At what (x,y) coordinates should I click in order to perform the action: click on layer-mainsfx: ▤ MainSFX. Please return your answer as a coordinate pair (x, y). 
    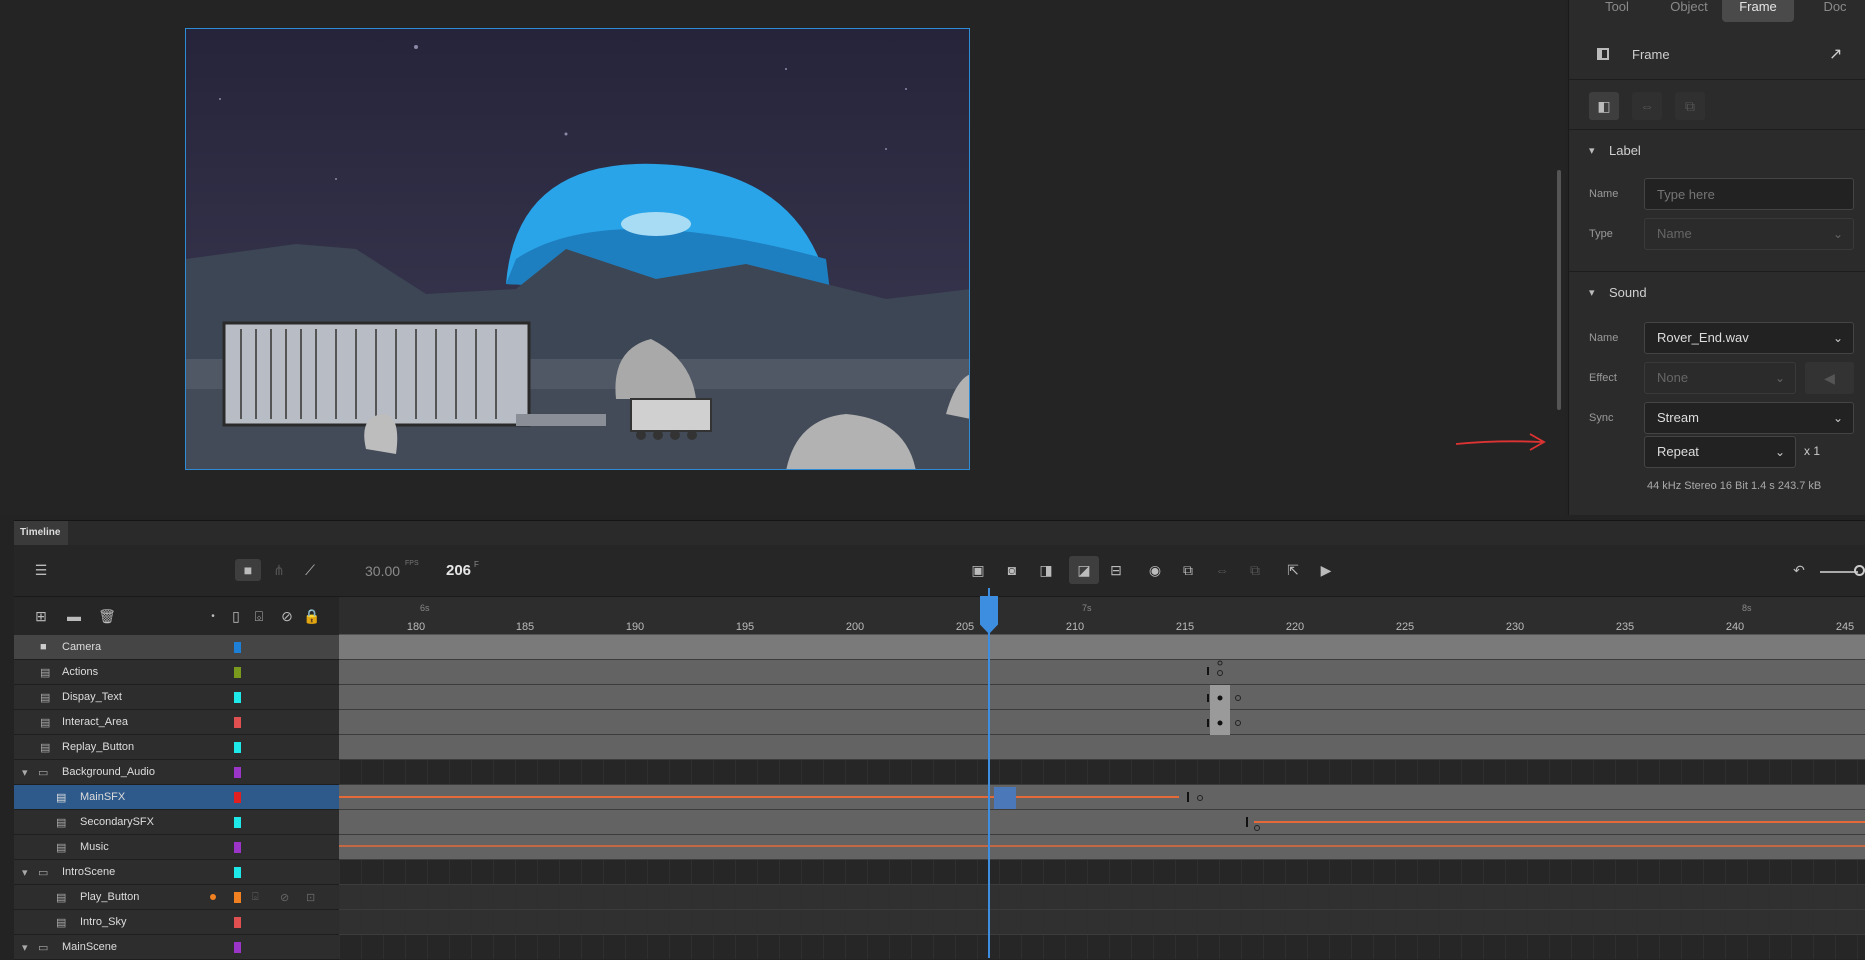
    Looking at the image, I should click on (176, 797).